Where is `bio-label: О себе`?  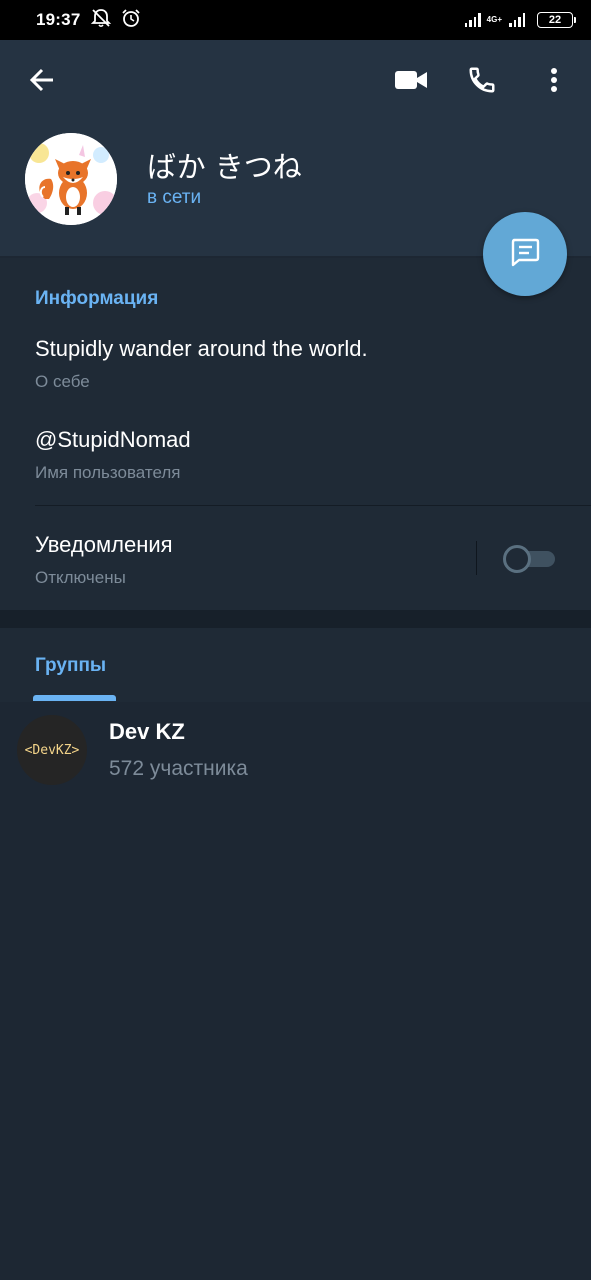
bio-label: О себе is located at coordinates (62, 381).